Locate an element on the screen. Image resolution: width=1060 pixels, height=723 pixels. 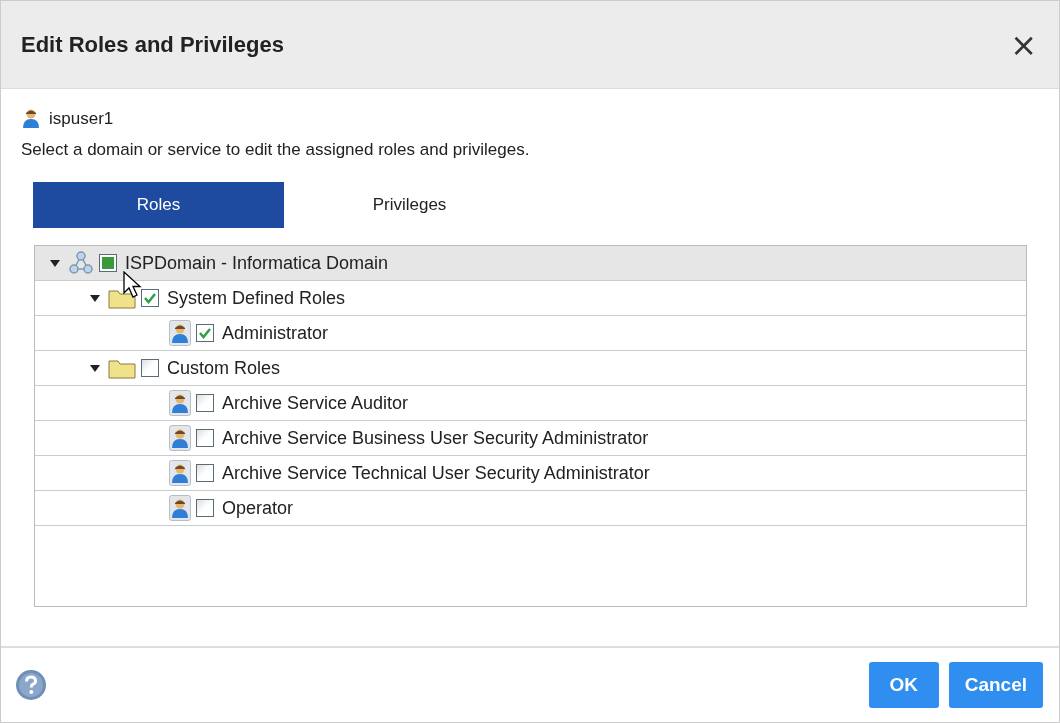
tab: Roles is located at coordinates (158, 205).